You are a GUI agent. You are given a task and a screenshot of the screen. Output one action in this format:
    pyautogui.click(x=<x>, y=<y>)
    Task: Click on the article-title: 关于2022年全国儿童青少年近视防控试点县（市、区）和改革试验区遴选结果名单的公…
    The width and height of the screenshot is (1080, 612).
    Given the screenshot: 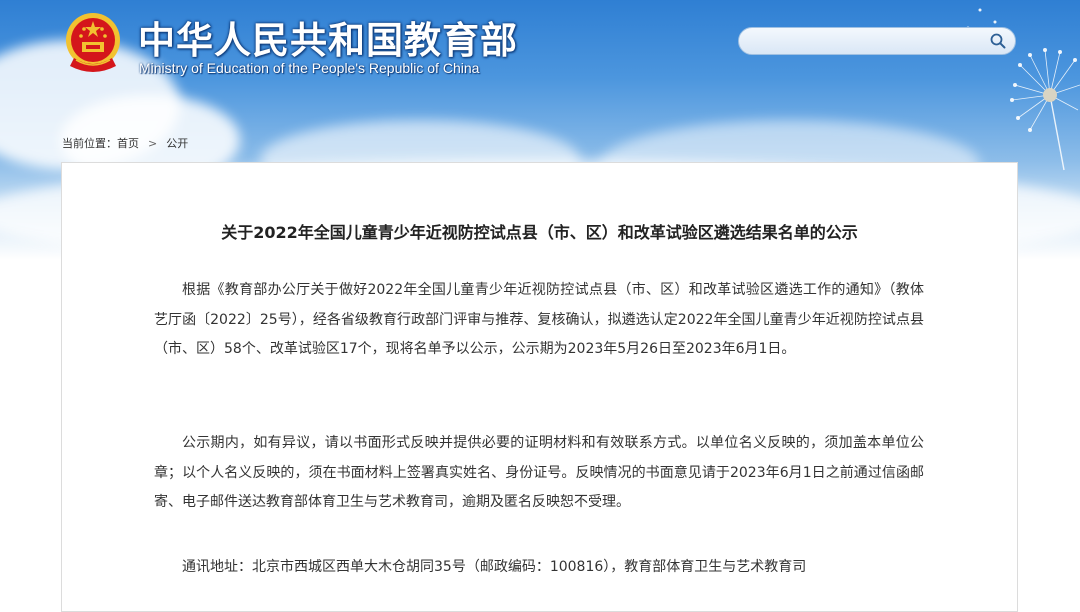 What is the action you would take?
    pyautogui.click(x=539, y=232)
    